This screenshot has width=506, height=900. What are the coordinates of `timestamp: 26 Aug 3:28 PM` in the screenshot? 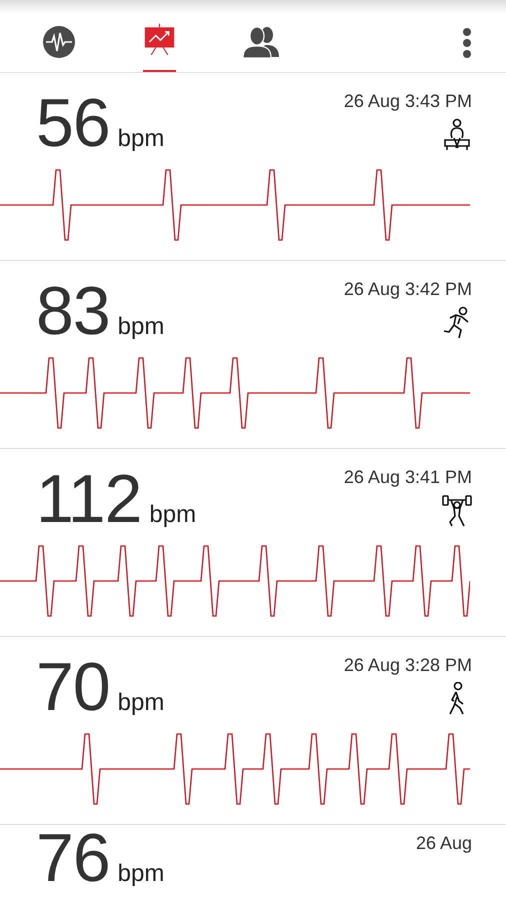 It's located at (408, 665).